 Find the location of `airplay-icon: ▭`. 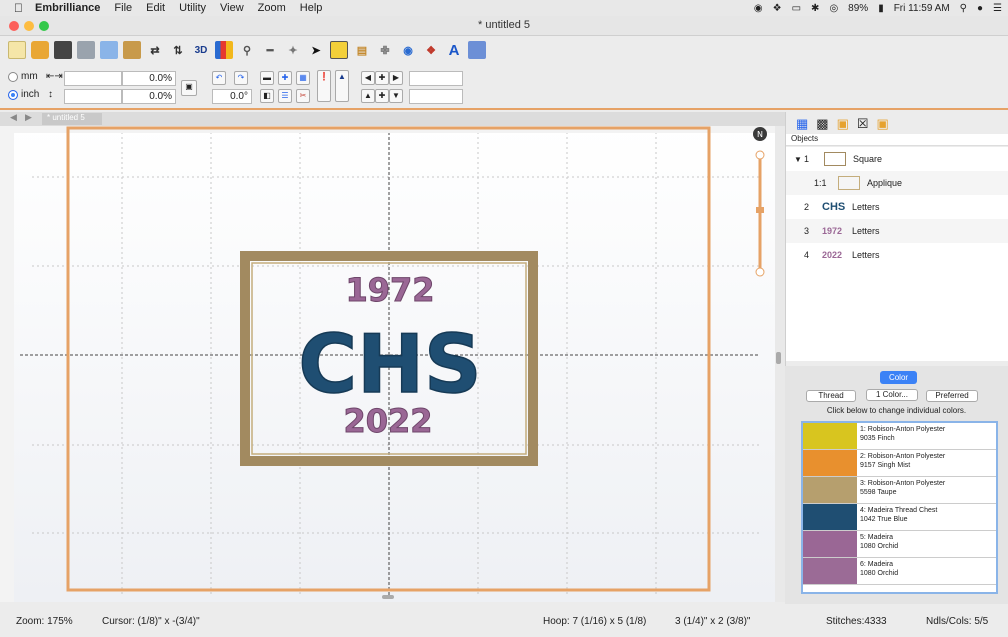

airplay-icon: ▭ is located at coordinates (796, 8).